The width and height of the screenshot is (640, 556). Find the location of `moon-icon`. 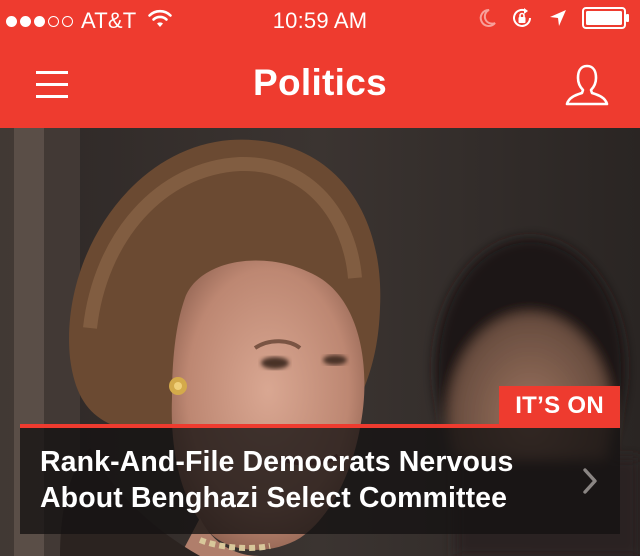

moon-icon is located at coordinates (487, 21).